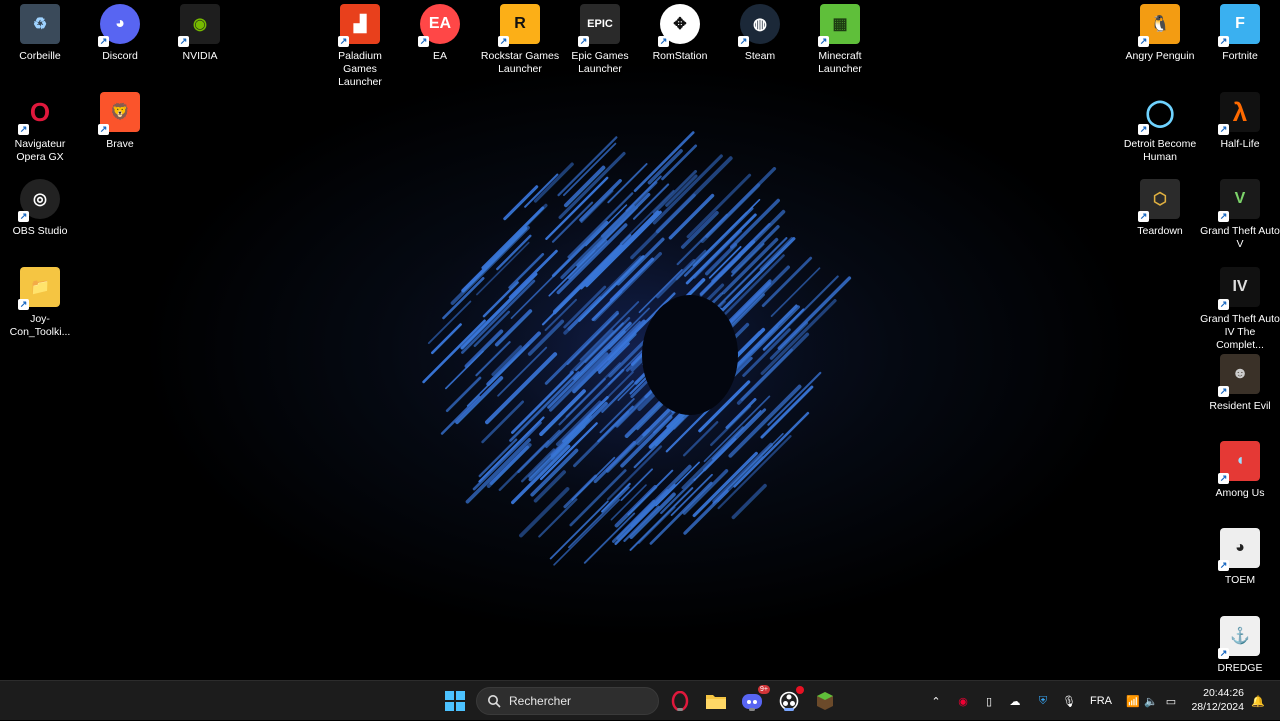  I want to click on desktop-icon-label: Rockstar Games Launcher, so click(520, 62).